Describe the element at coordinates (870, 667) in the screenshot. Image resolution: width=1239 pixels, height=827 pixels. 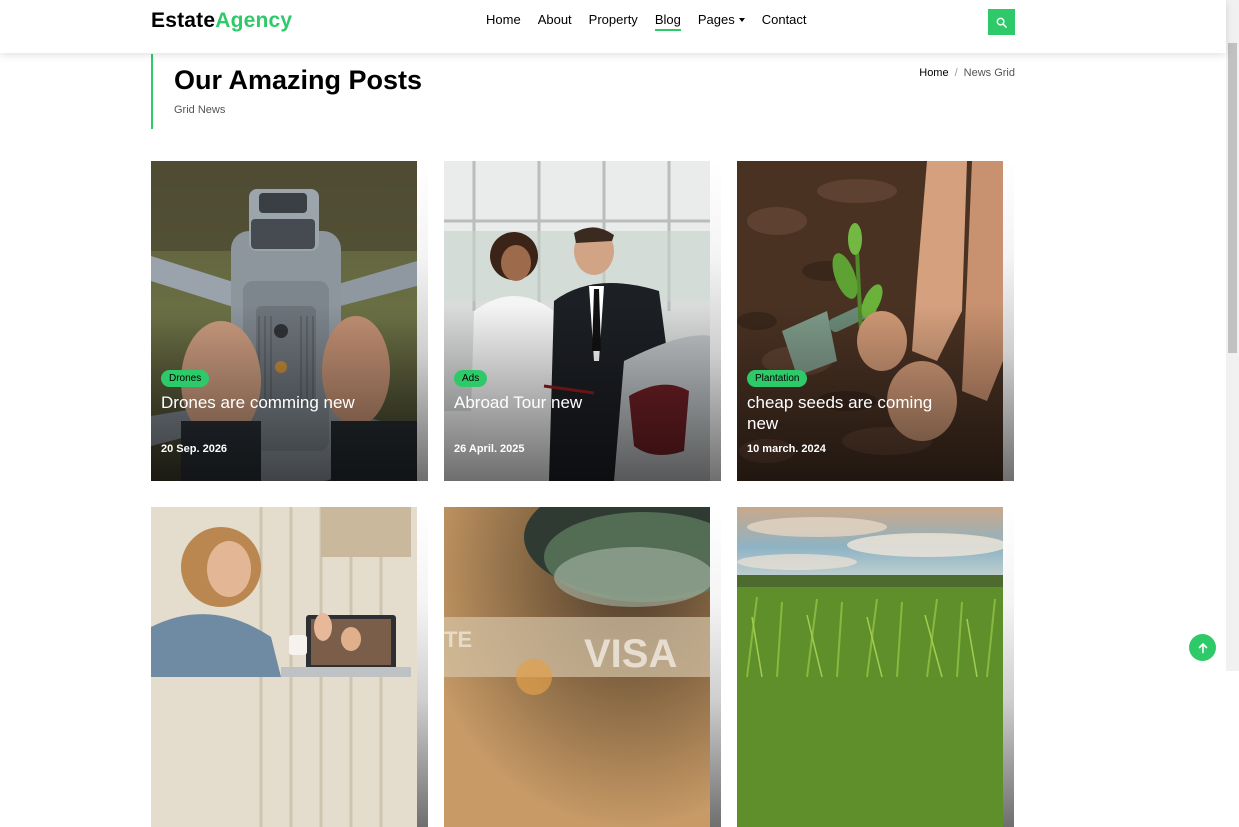
I see `crop-field-image` at that location.